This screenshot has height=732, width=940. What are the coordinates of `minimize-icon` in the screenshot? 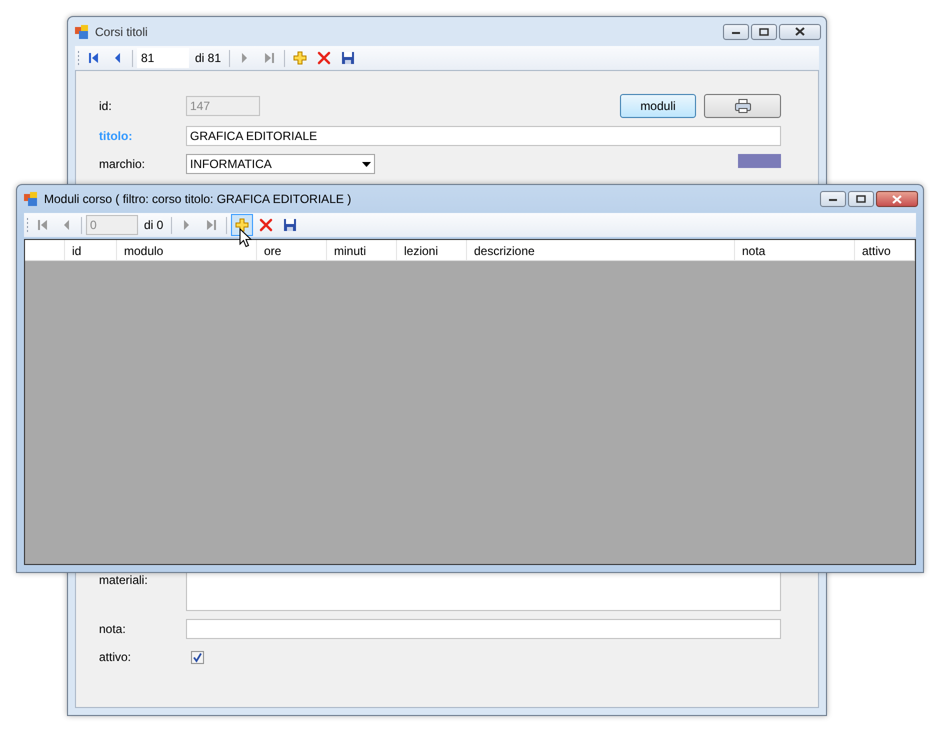 It's located at (833, 199).